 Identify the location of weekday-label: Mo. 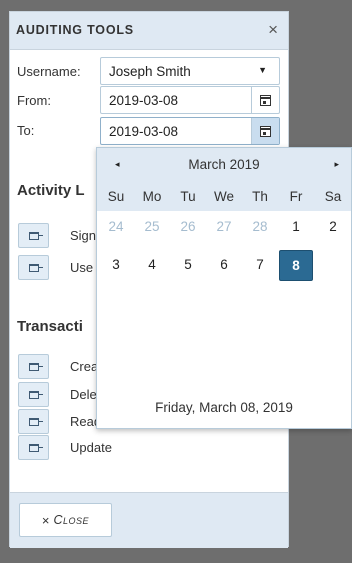
(152, 196).